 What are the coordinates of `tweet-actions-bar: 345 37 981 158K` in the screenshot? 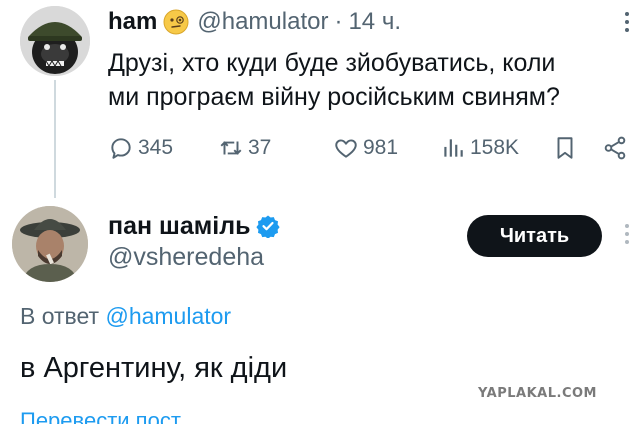 It's located at (371, 148).